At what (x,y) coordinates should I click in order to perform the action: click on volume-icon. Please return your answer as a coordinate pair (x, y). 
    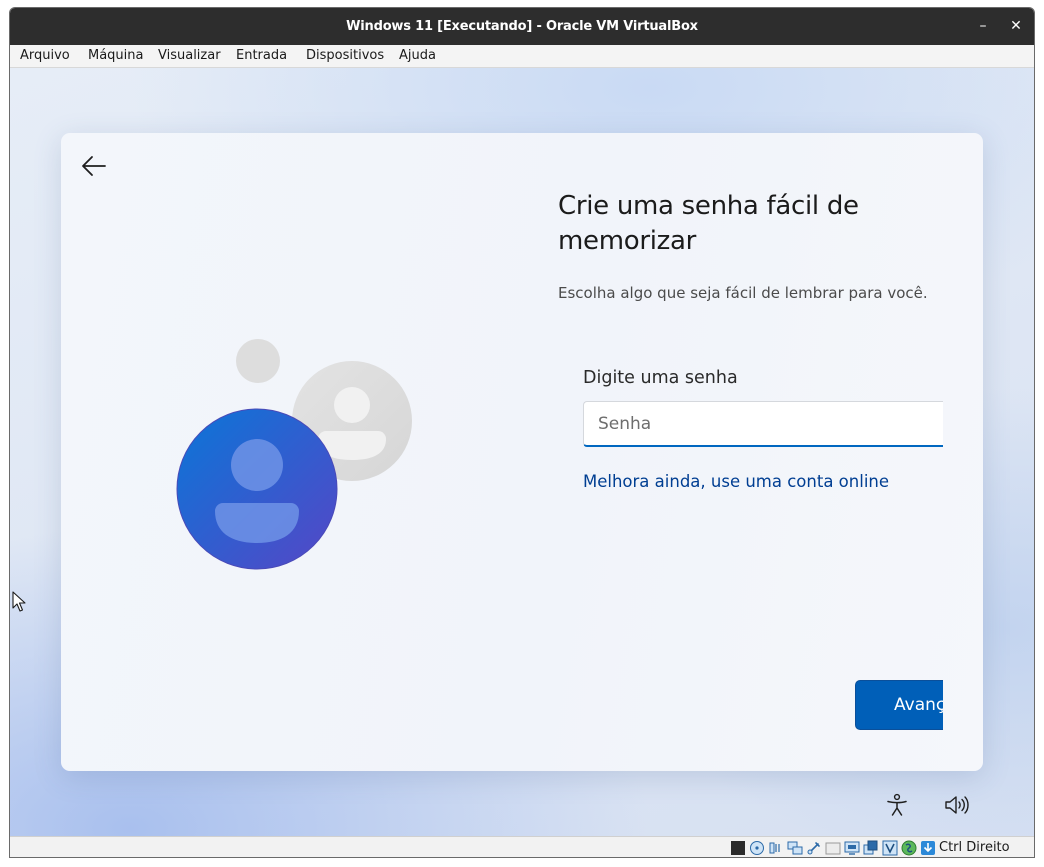
    Looking at the image, I should click on (956, 805).